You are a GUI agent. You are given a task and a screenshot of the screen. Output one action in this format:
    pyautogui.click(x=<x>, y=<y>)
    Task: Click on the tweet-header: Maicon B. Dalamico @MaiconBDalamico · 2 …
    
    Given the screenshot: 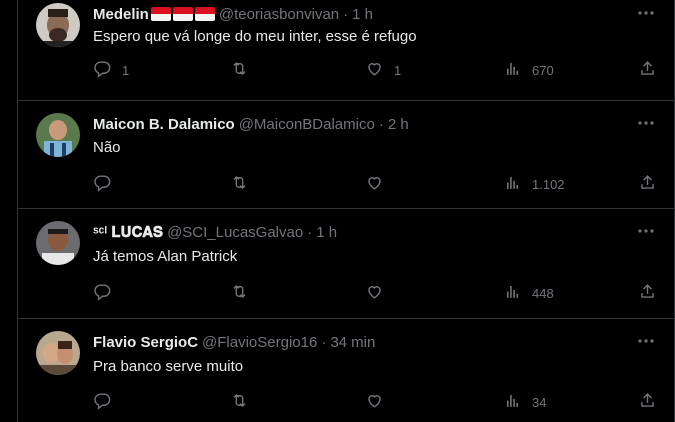 What is the action you would take?
    pyautogui.click(x=251, y=124)
    